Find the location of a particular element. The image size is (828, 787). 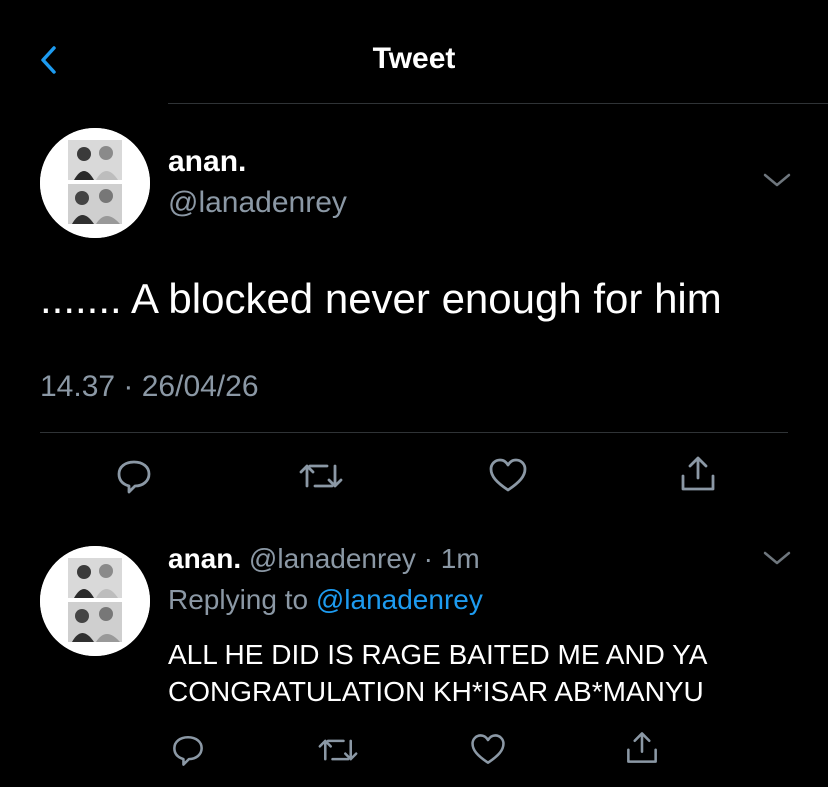

reply-text-line: ALL HE DID IS RAGE BAITED ME AND YA is located at coordinates (438, 654).